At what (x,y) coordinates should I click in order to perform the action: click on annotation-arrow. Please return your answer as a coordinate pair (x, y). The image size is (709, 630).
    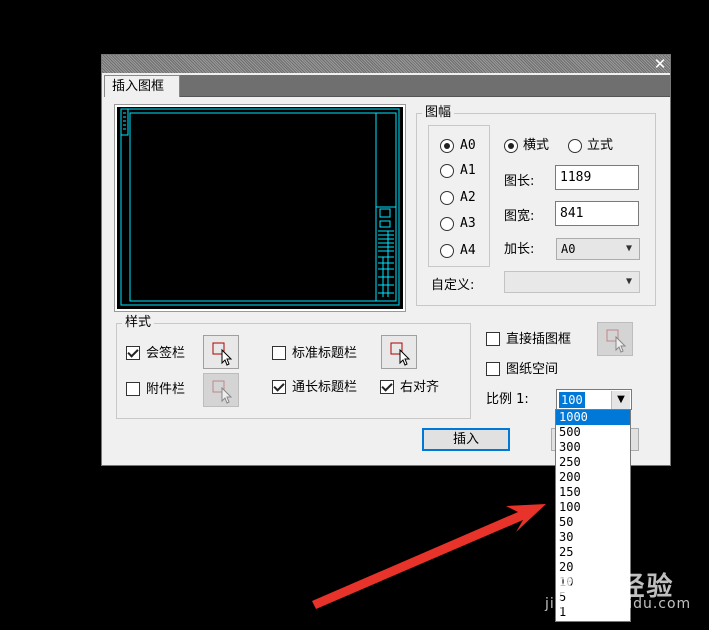
    Looking at the image, I should click on (429, 556).